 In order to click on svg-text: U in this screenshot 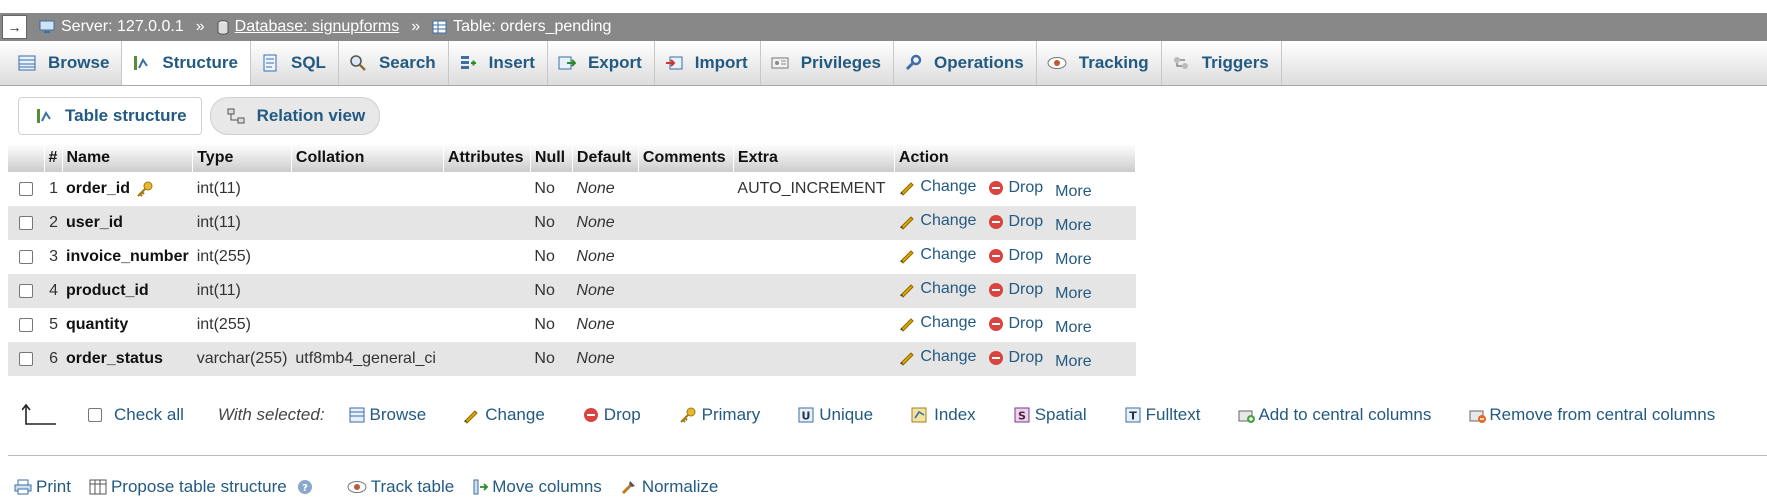, I will do `click(806, 416)`.